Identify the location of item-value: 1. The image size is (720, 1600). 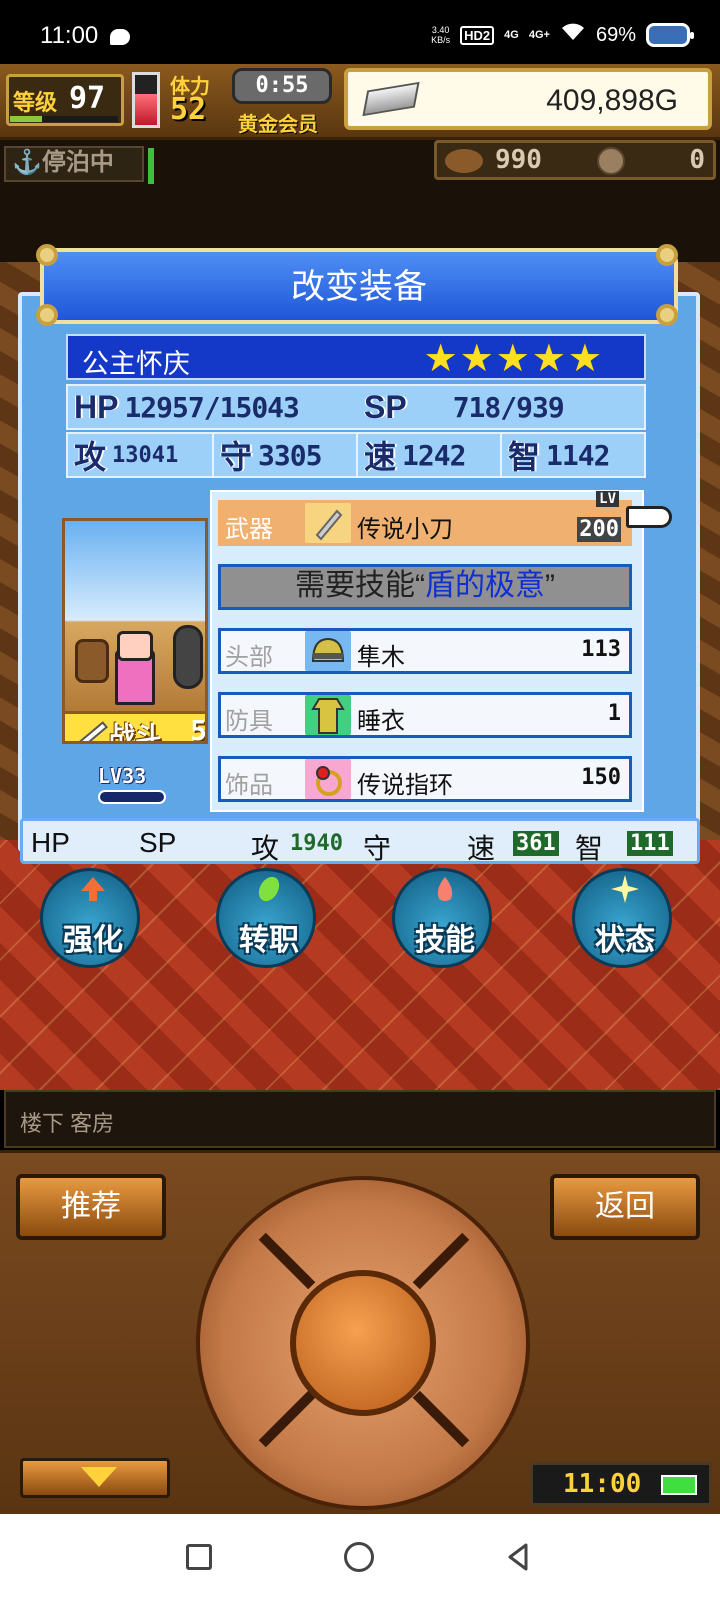
(614, 713).